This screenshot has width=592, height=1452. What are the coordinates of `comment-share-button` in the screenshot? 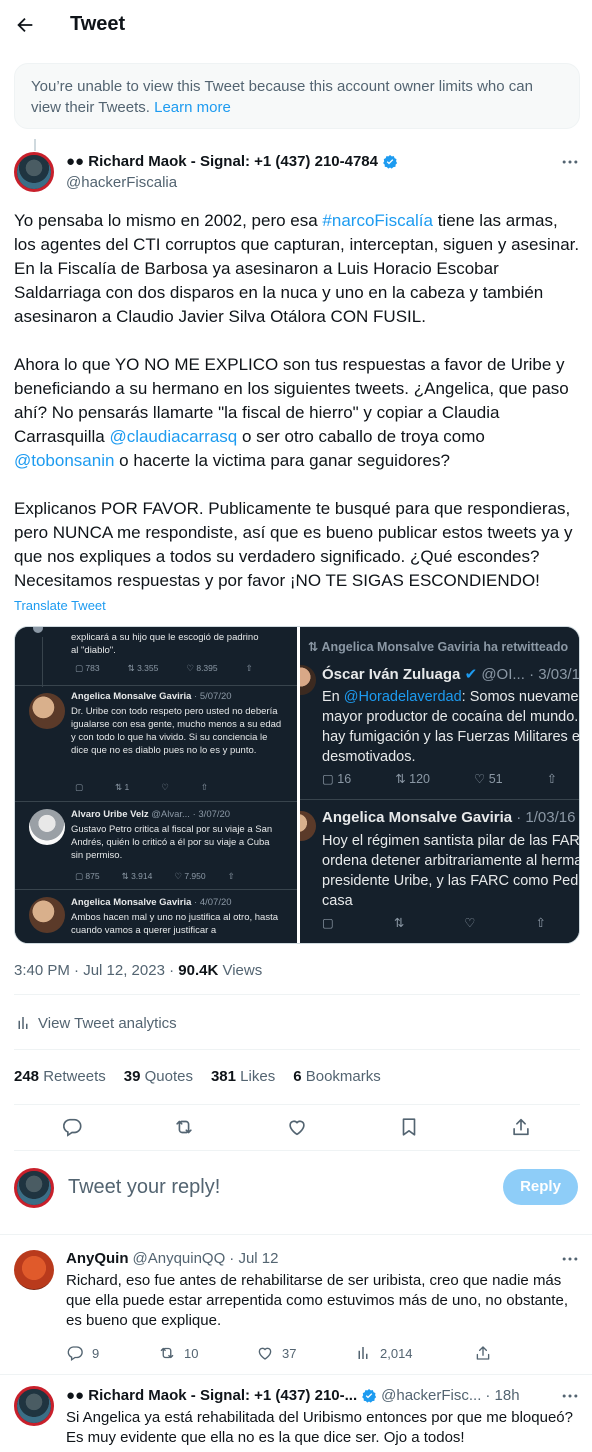 It's located at (483, 1353).